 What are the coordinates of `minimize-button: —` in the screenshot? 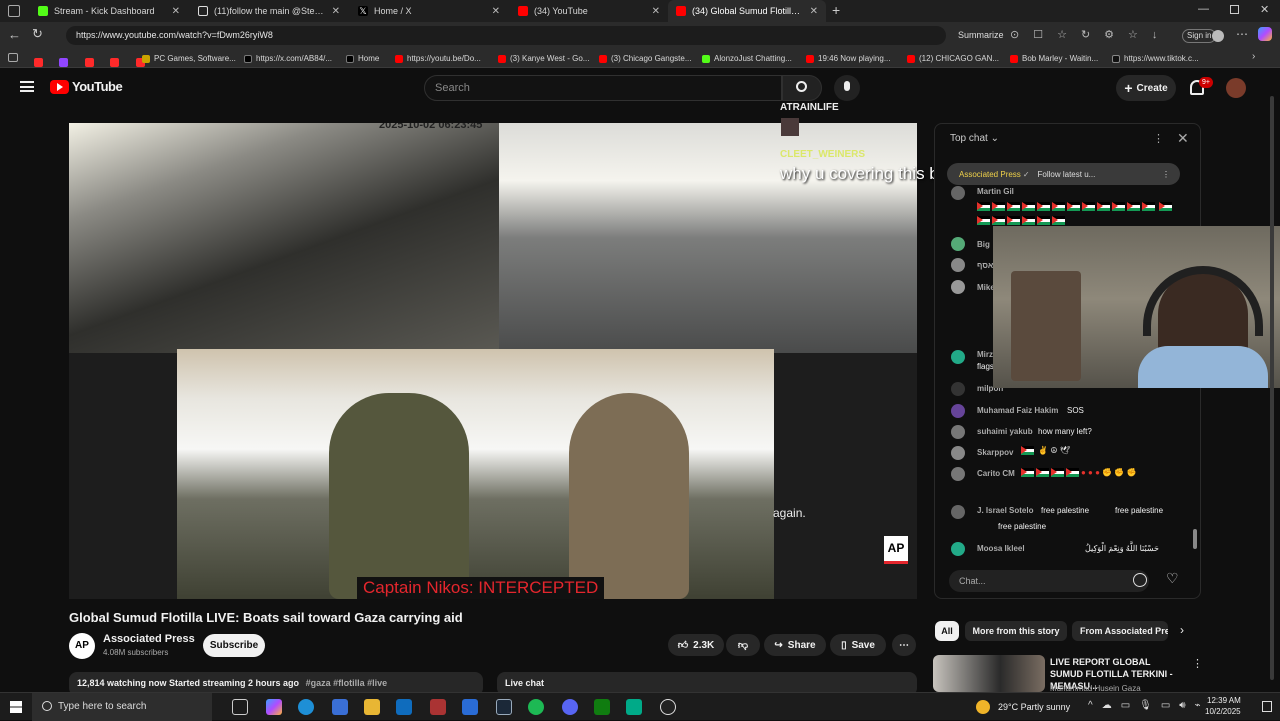 It's located at (1203, 9).